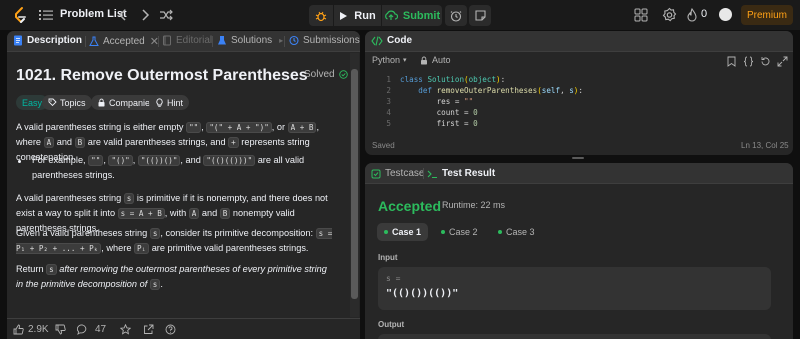  Describe the element at coordinates (20, 15) in the screenshot. I see `leetcode-logo-icon` at that location.